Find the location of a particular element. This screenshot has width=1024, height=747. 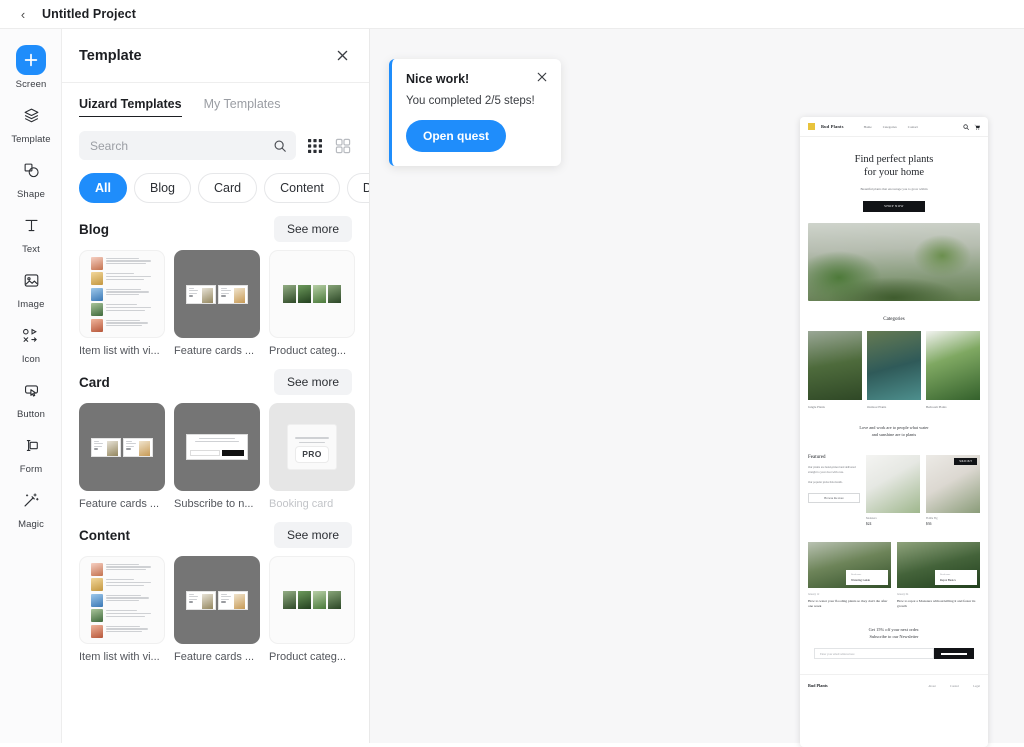

chip-content: Content is located at coordinates (302, 188).